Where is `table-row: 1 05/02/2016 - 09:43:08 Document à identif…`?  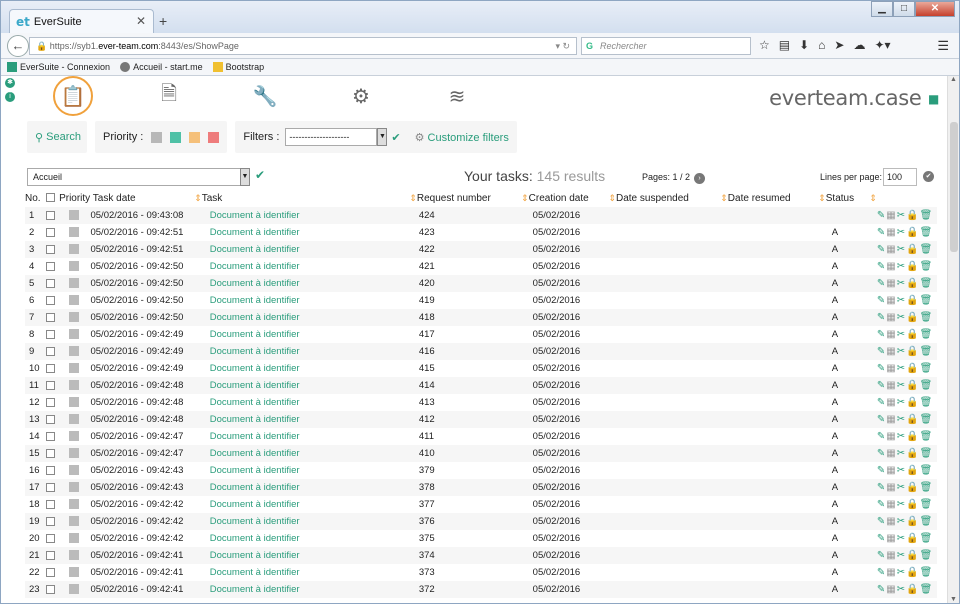
table-row: 1 05/02/2016 - 09:43:08 Document à identif… is located at coordinates (481, 215).